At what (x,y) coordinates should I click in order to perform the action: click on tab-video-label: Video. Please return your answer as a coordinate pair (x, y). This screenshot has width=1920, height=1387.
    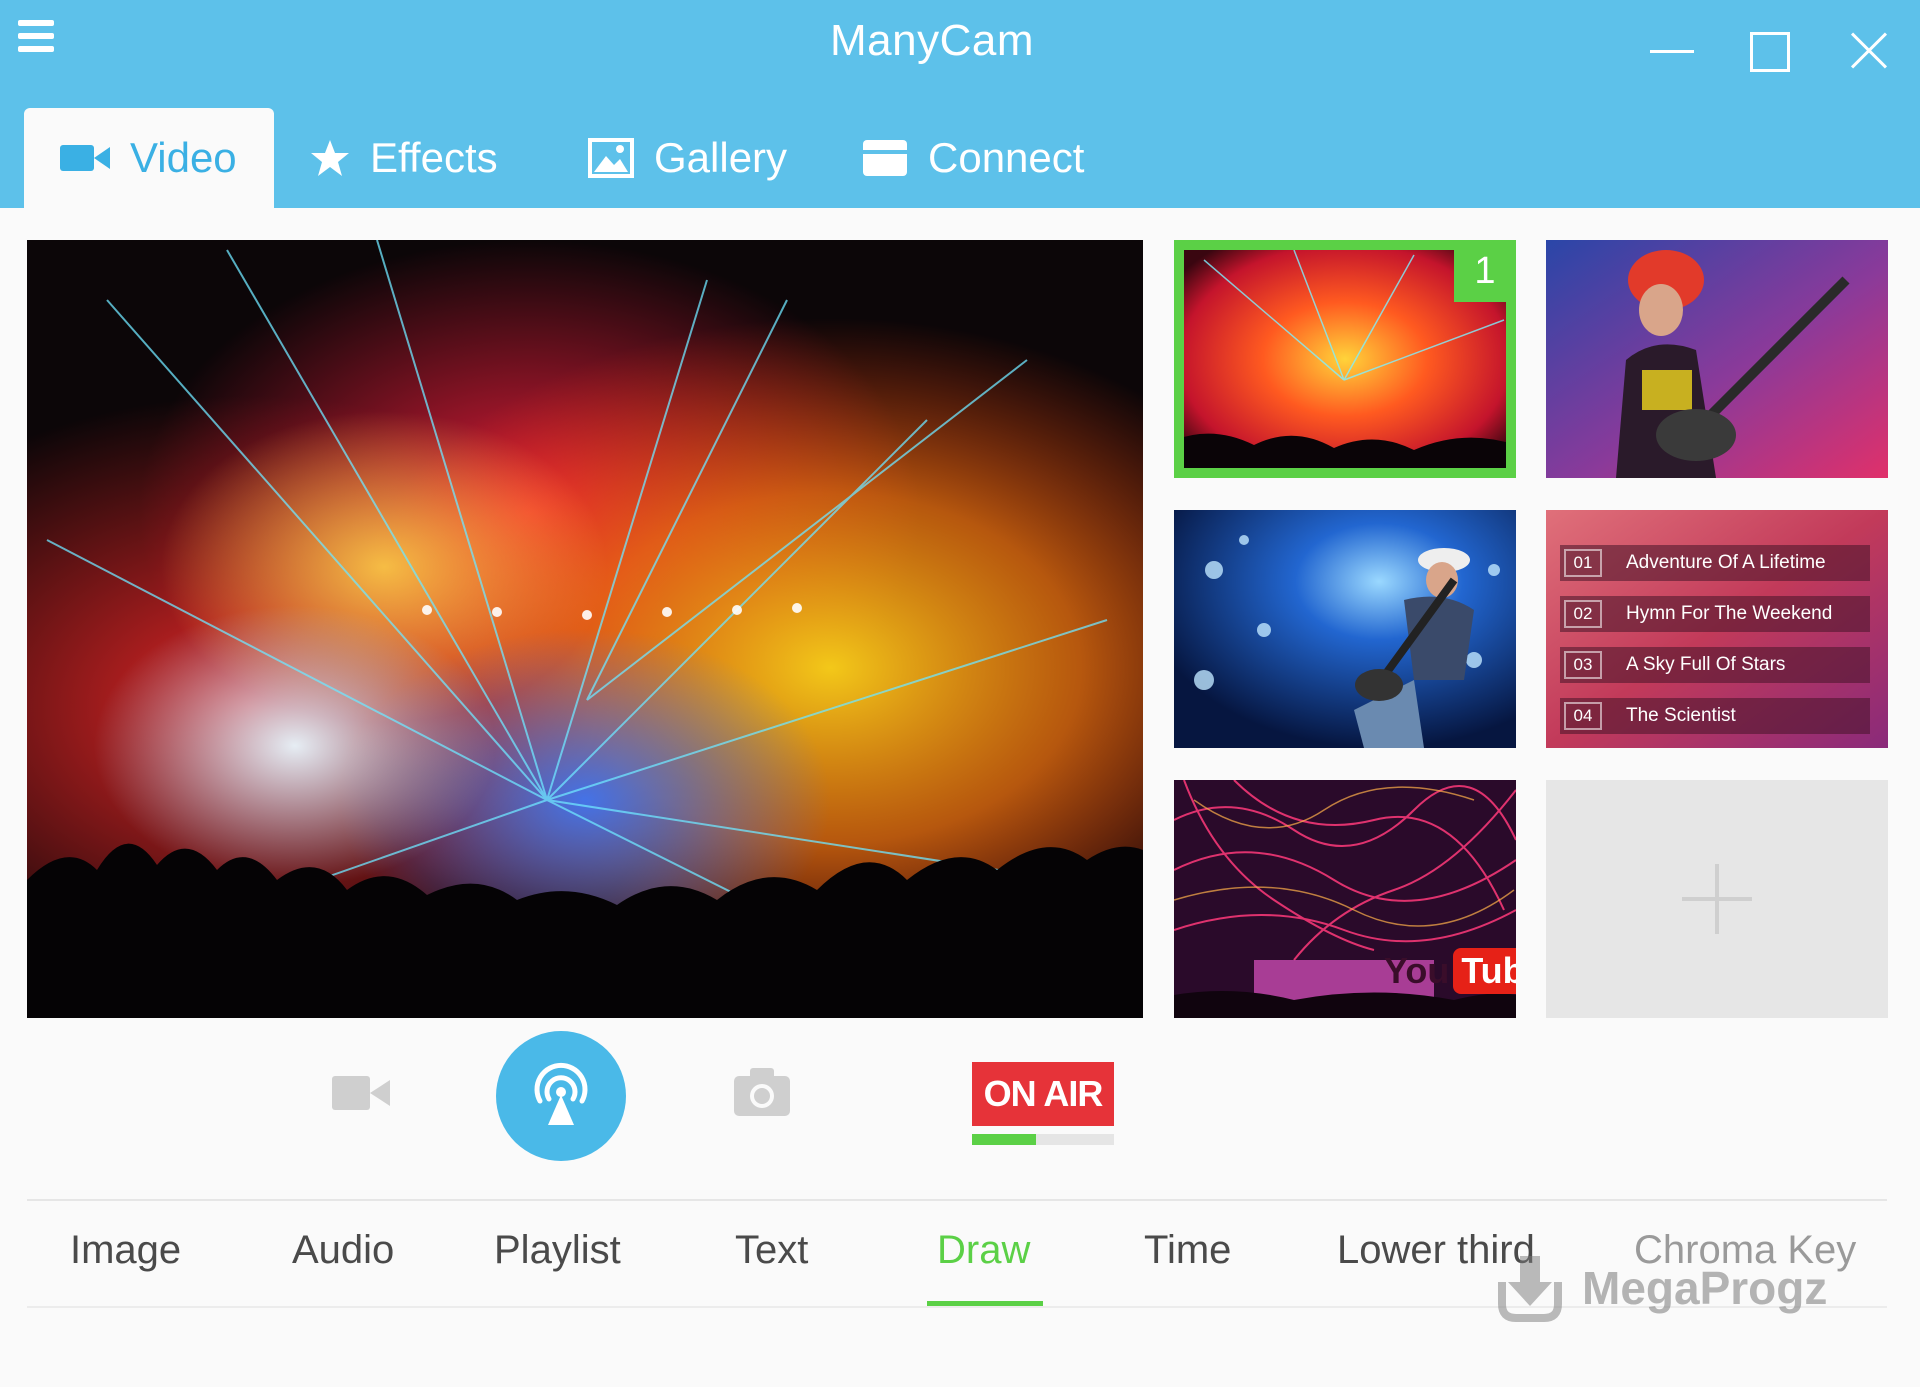
    Looking at the image, I should click on (183, 157).